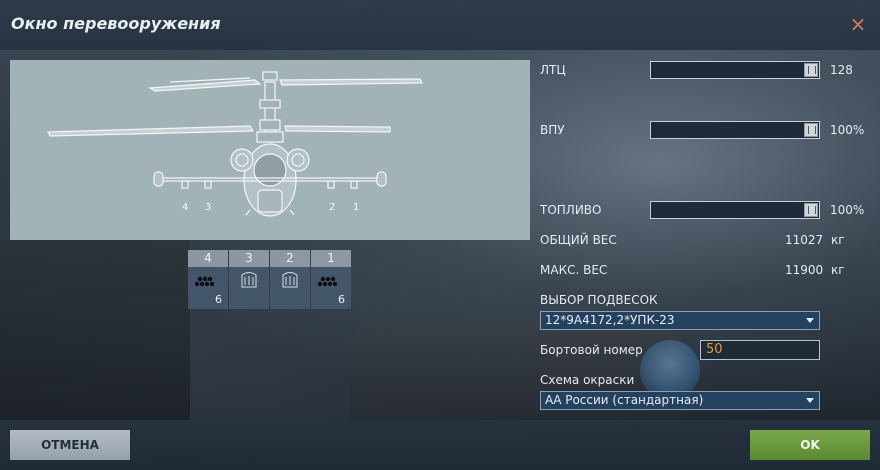  What do you see at coordinates (208, 258) in the screenshot?
I see `pylon-number: 4` at bounding box center [208, 258].